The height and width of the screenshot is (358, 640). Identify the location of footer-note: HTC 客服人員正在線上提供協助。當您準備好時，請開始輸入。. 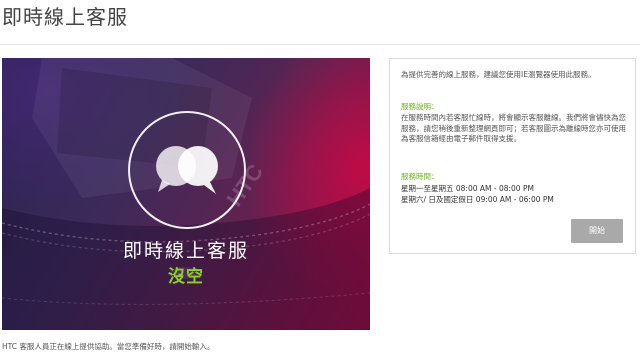
(108, 346).